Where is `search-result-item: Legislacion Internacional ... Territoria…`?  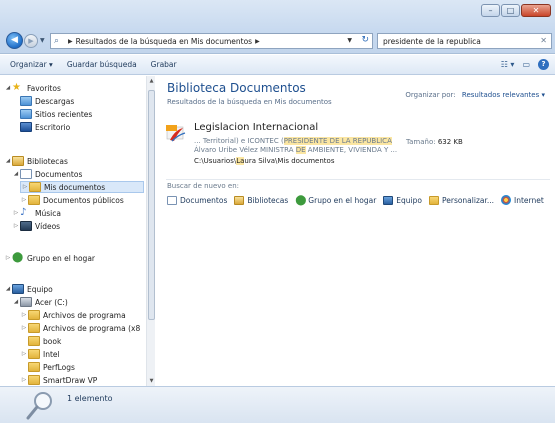
search-result-item: Legislacion Internacional ... Territoria… is located at coordinates (356, 146).